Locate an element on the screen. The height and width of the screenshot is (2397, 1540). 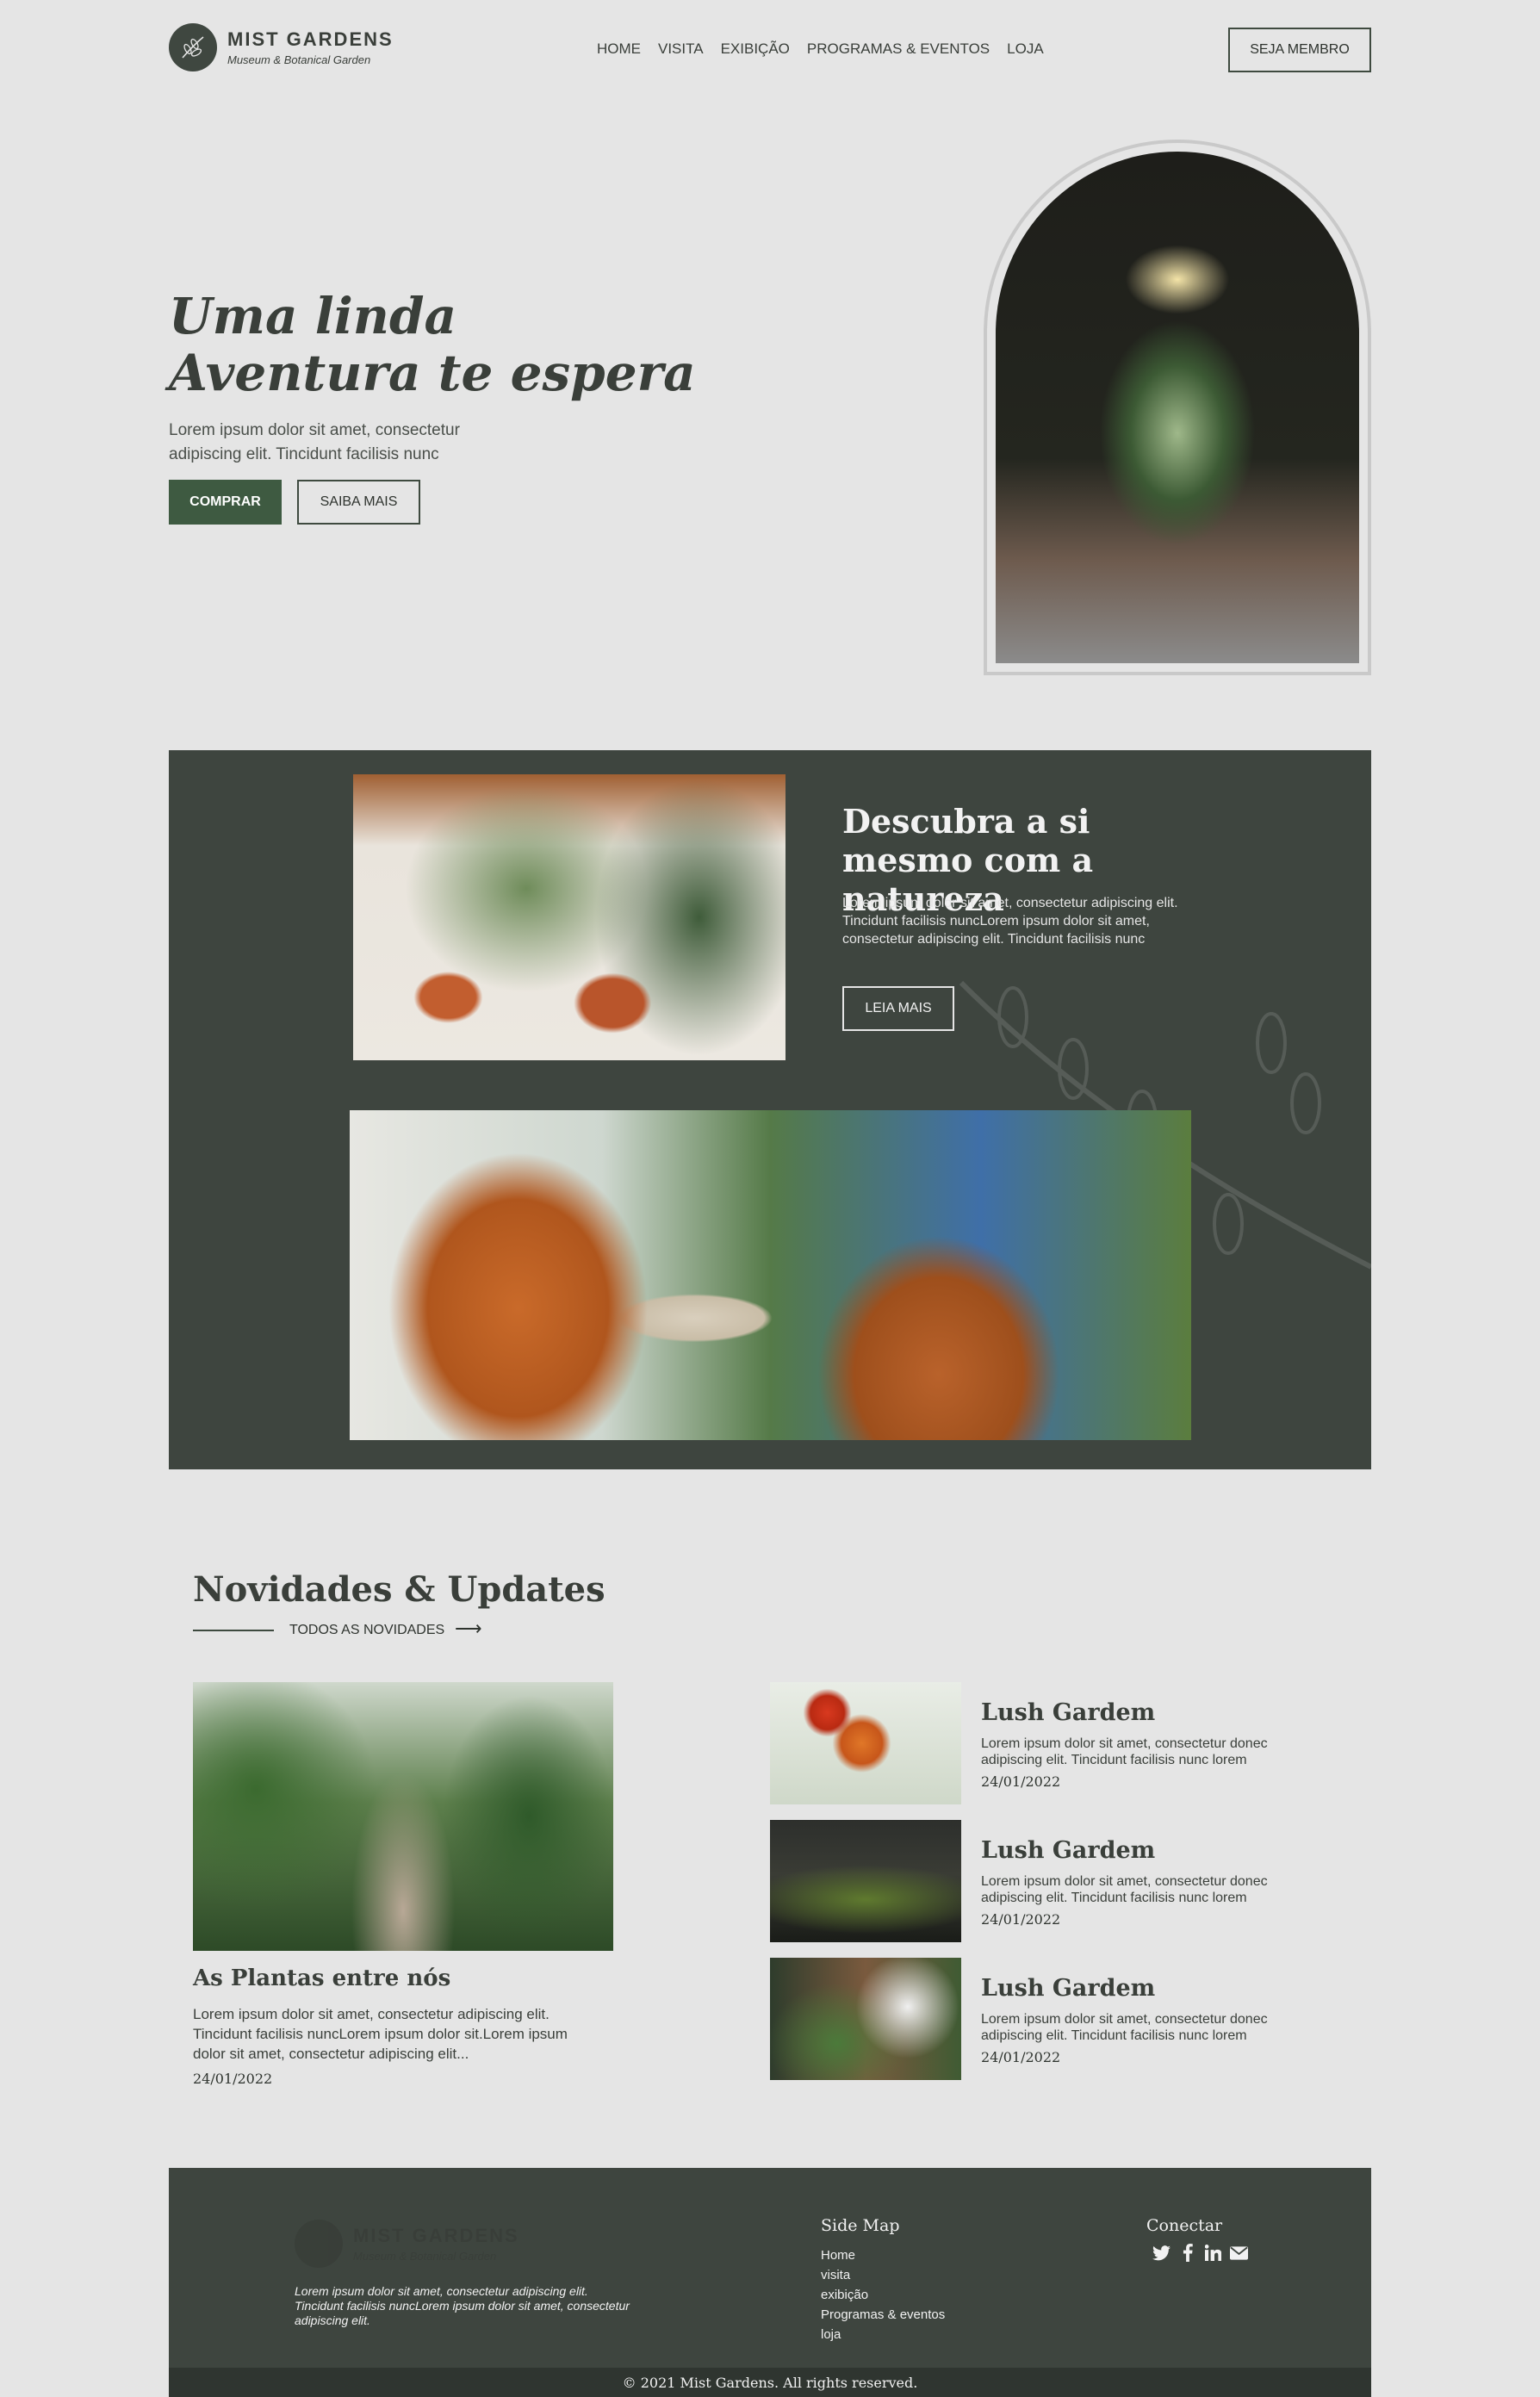
hero-arch-image is located at coordinates (1178, 407).